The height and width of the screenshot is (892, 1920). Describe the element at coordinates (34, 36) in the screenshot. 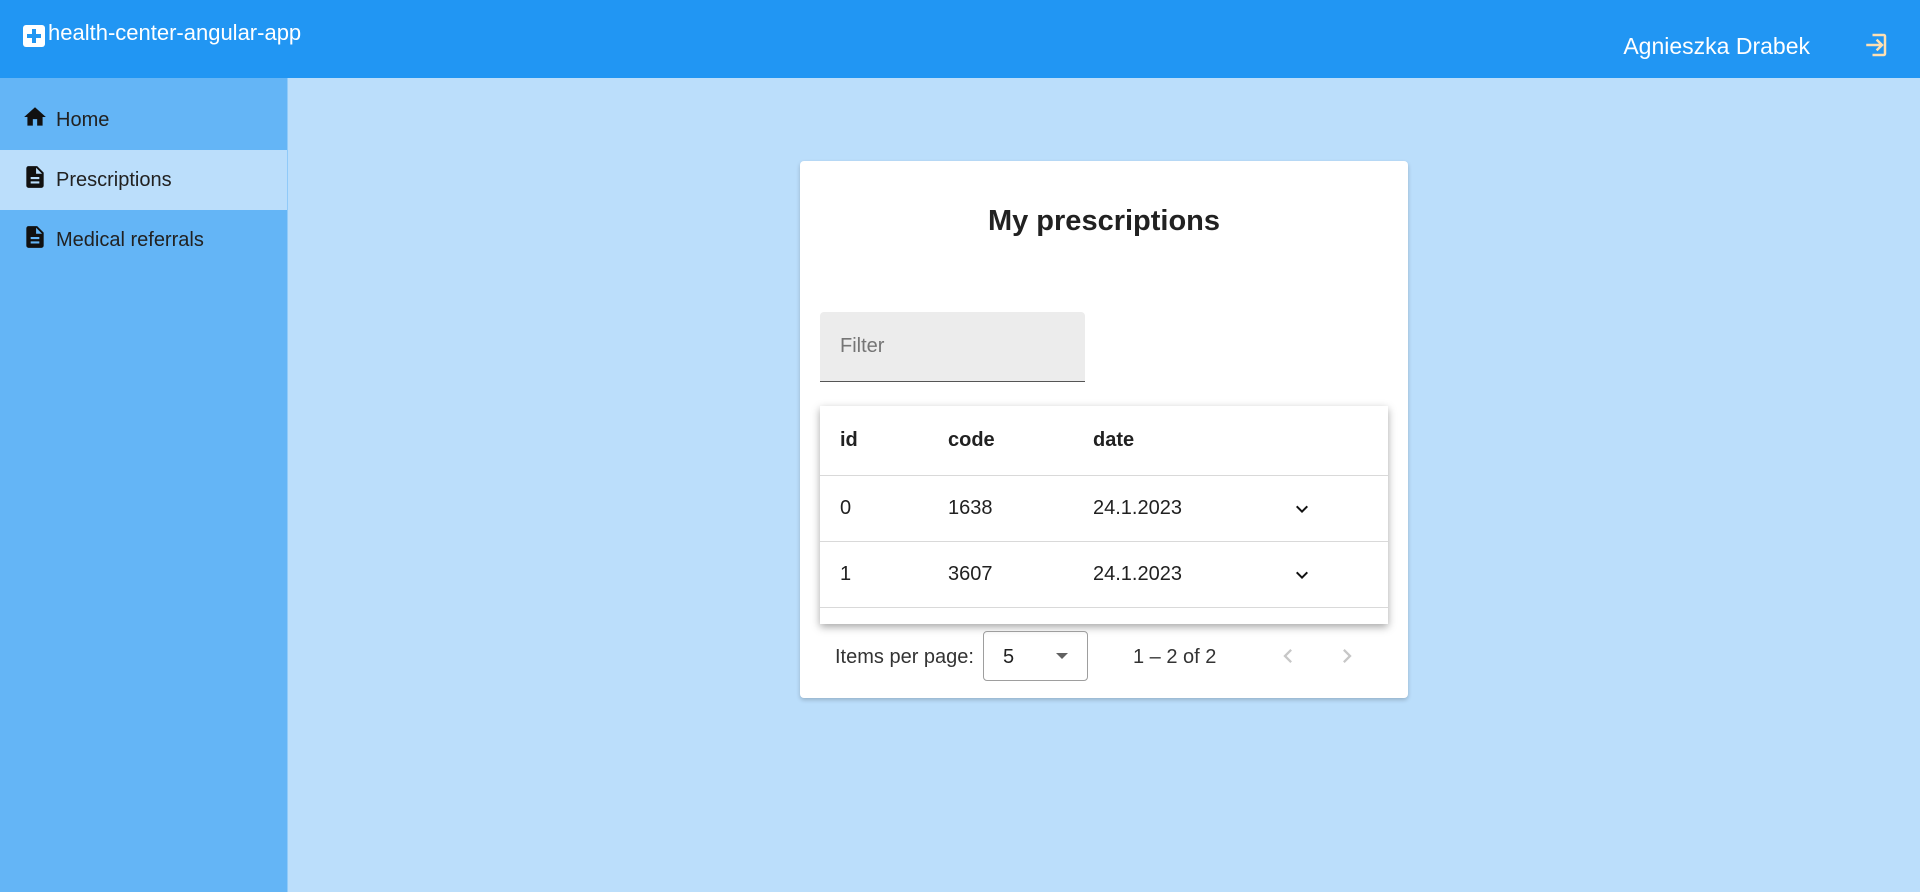

I see `medical-cross-icon` at that location.